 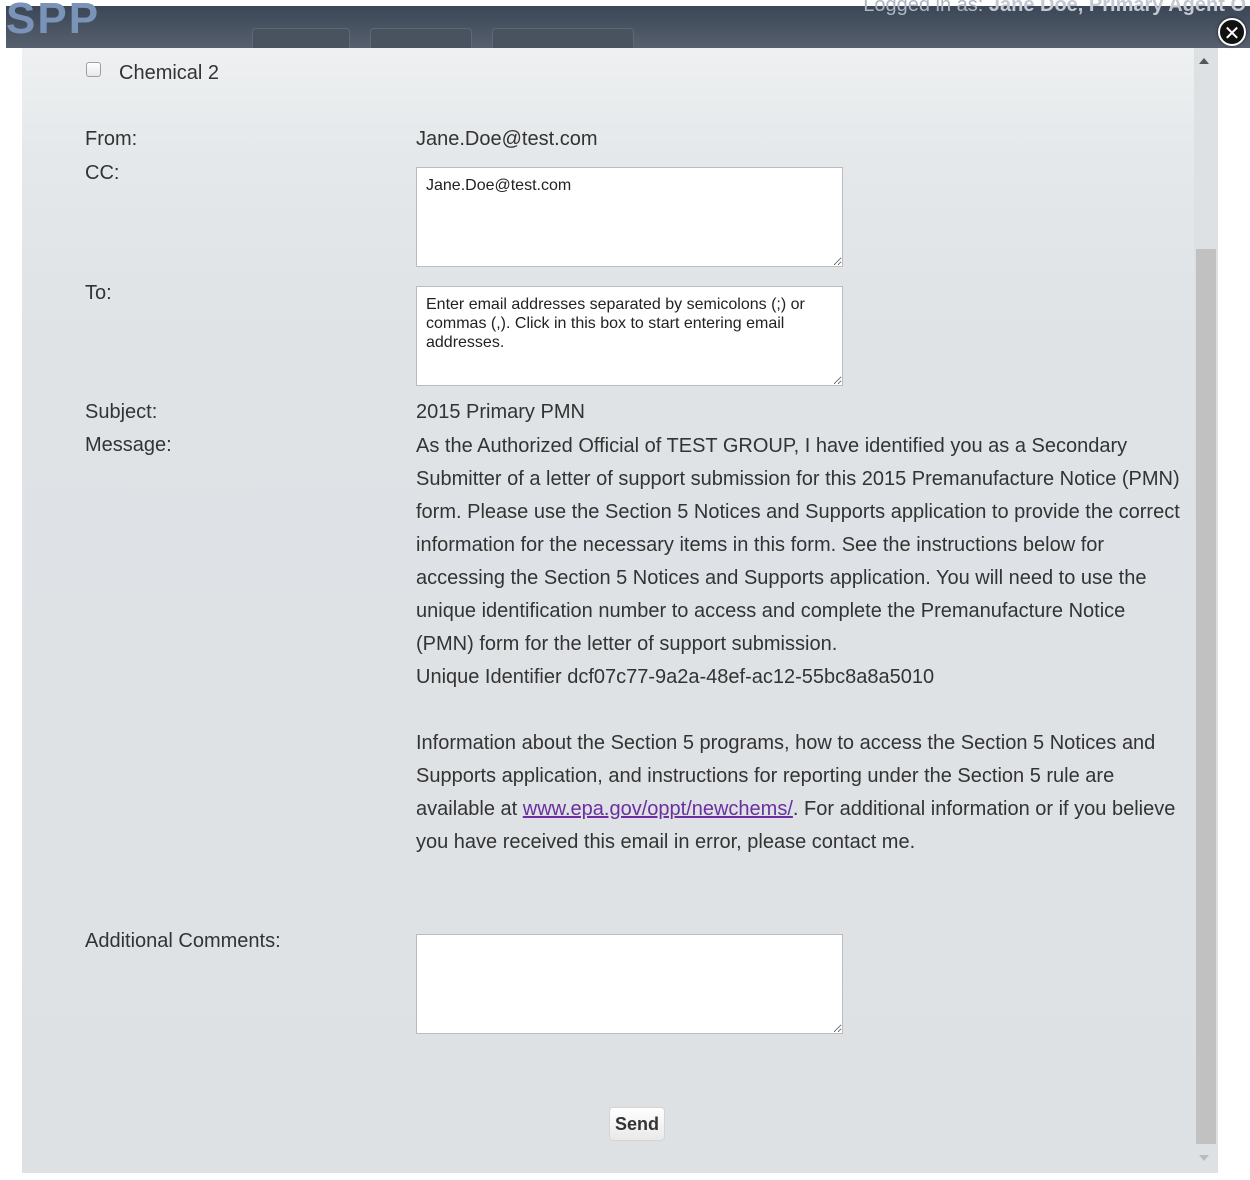 What do you see at coordinates (183, 941) in the screenshot?
I see `additional-comments-label: Additional Comments:` at bounding box center [183, 941].